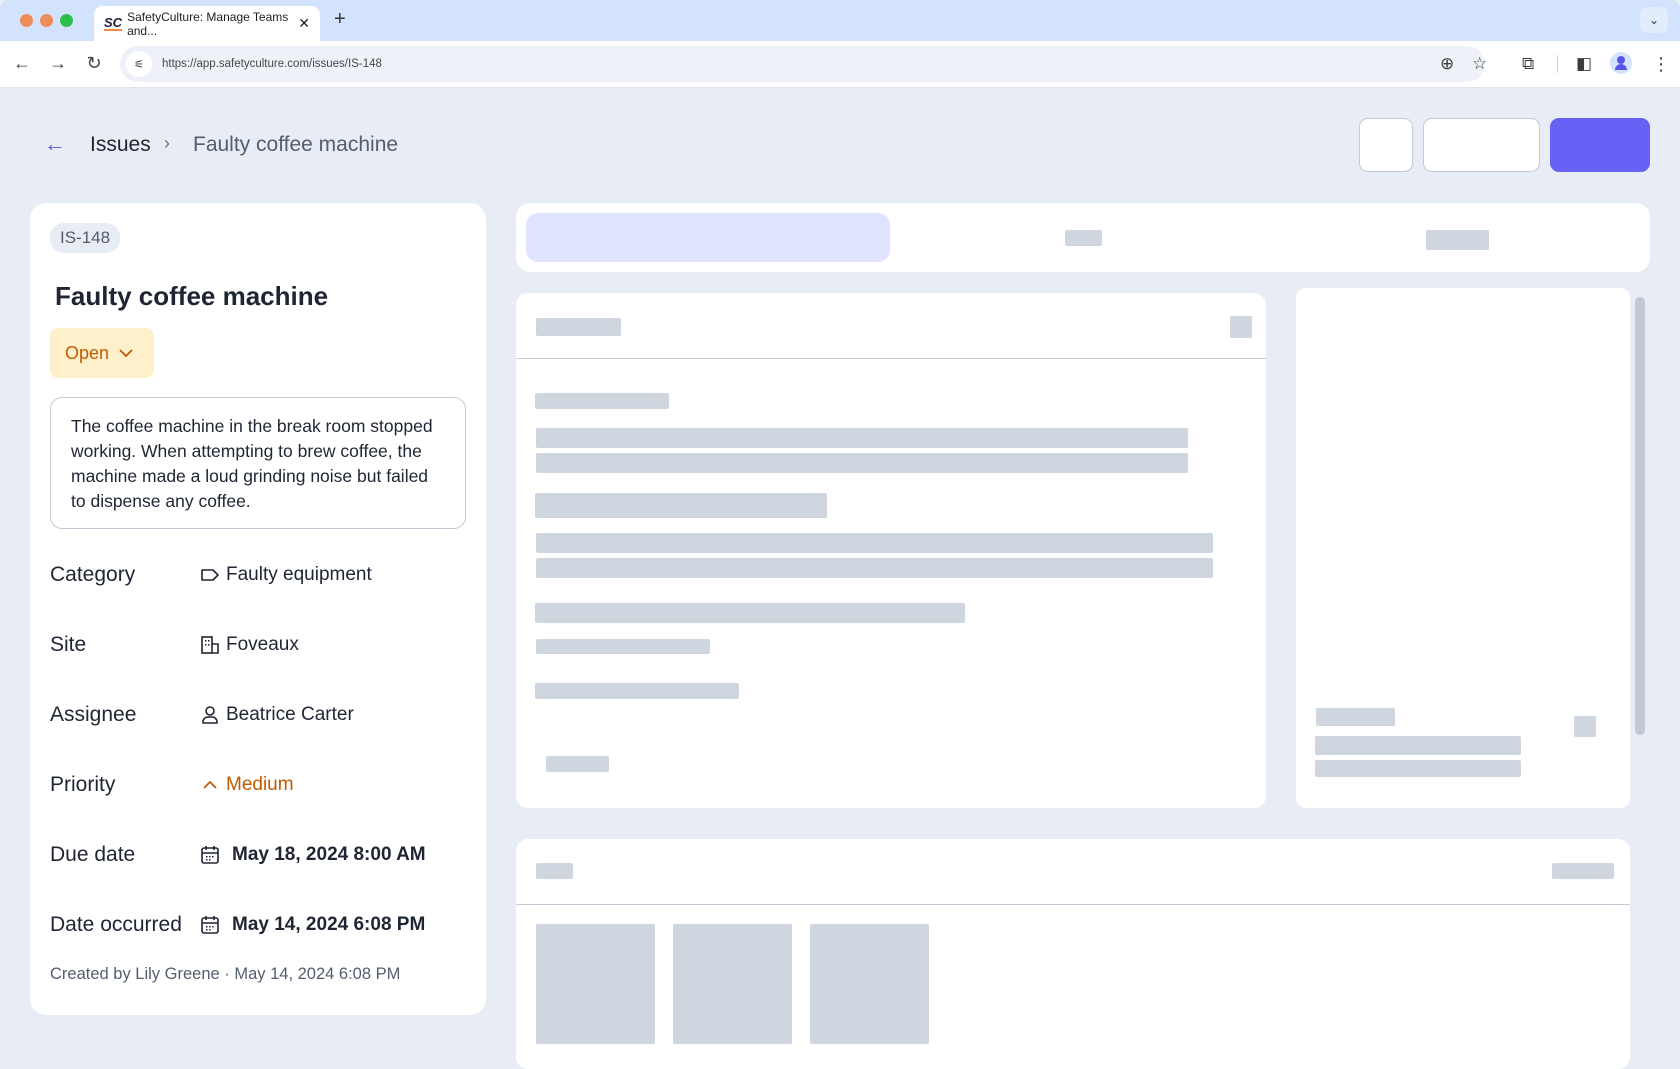  I want to click on field-category: Category Faulty equipment, so click(260, 575).